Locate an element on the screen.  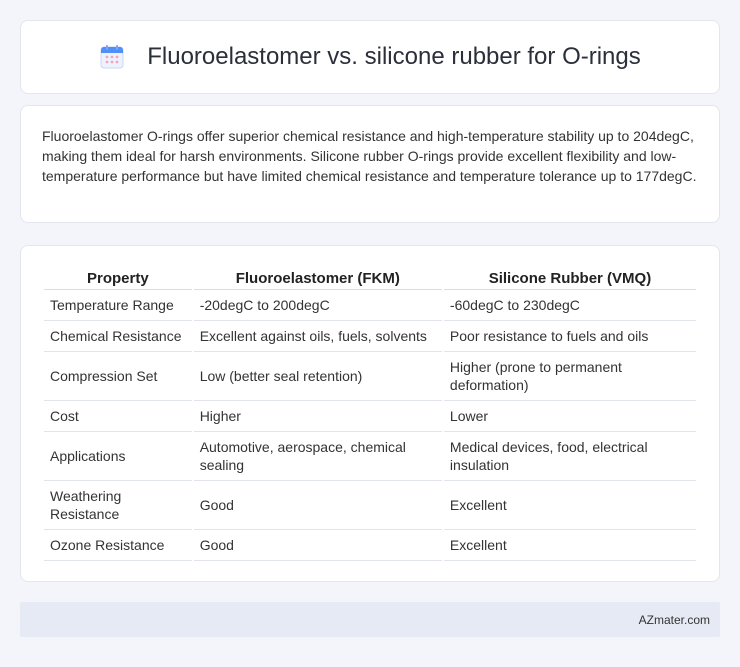
footer-brand: AZmater.com is located at coordinates (674, 619).